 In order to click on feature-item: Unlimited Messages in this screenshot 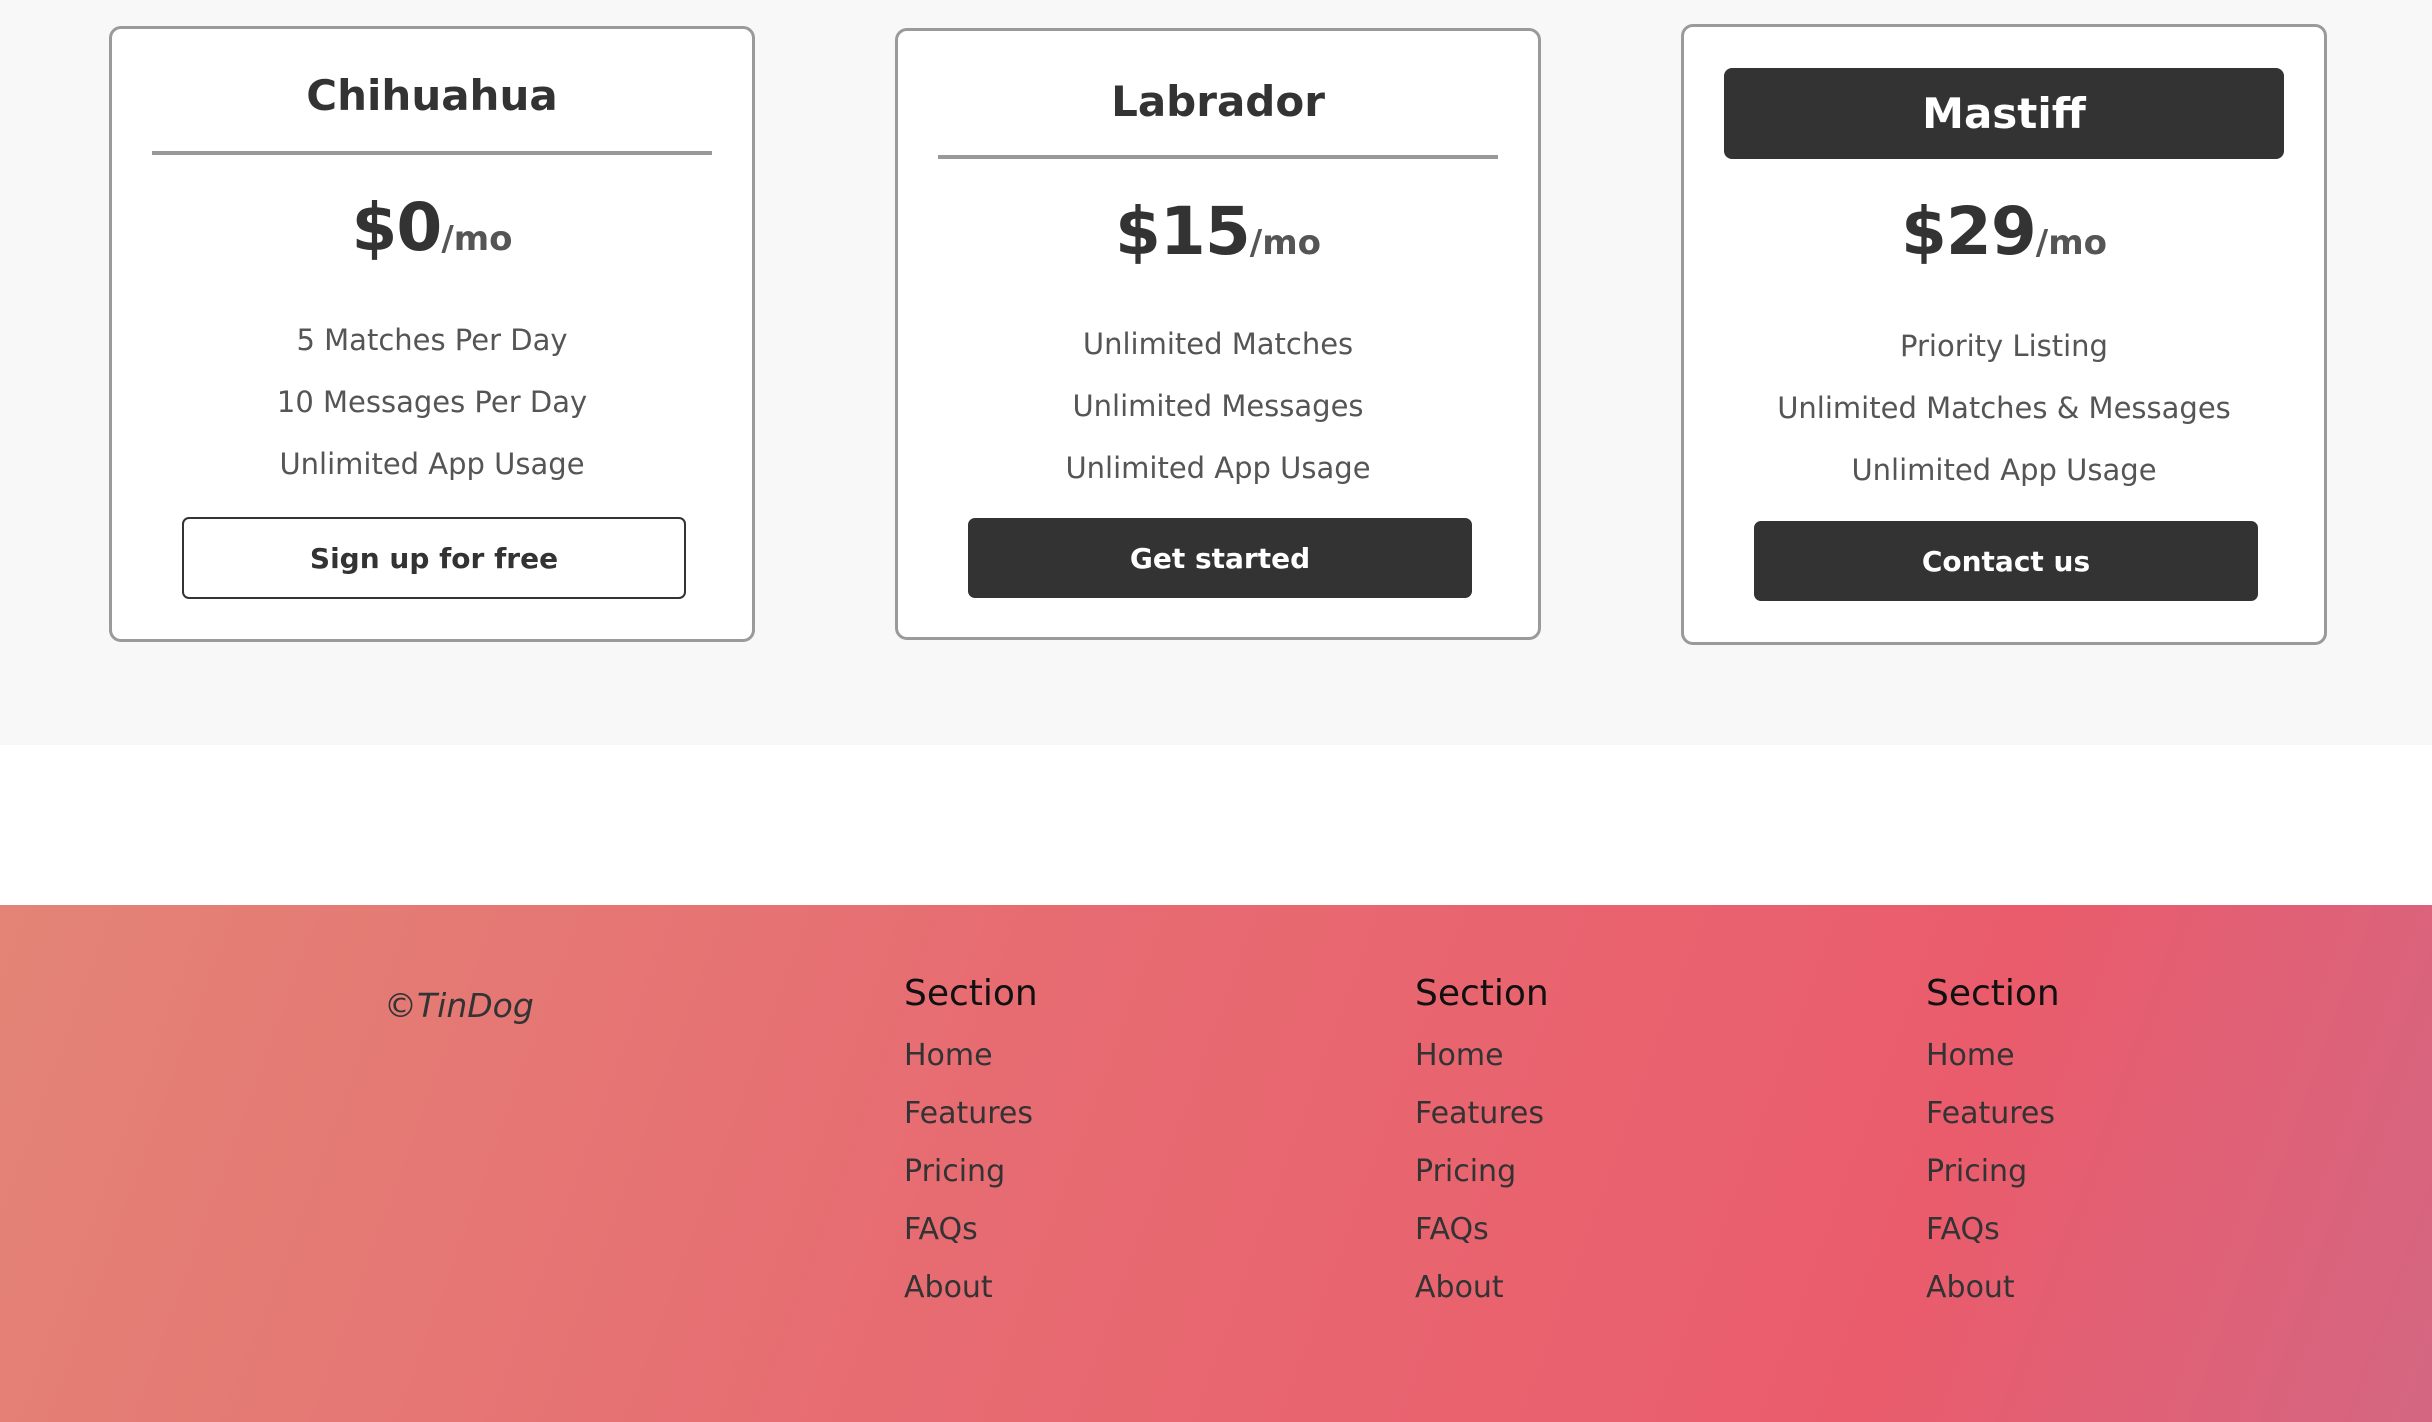, I will do `click(1218, 406)`.